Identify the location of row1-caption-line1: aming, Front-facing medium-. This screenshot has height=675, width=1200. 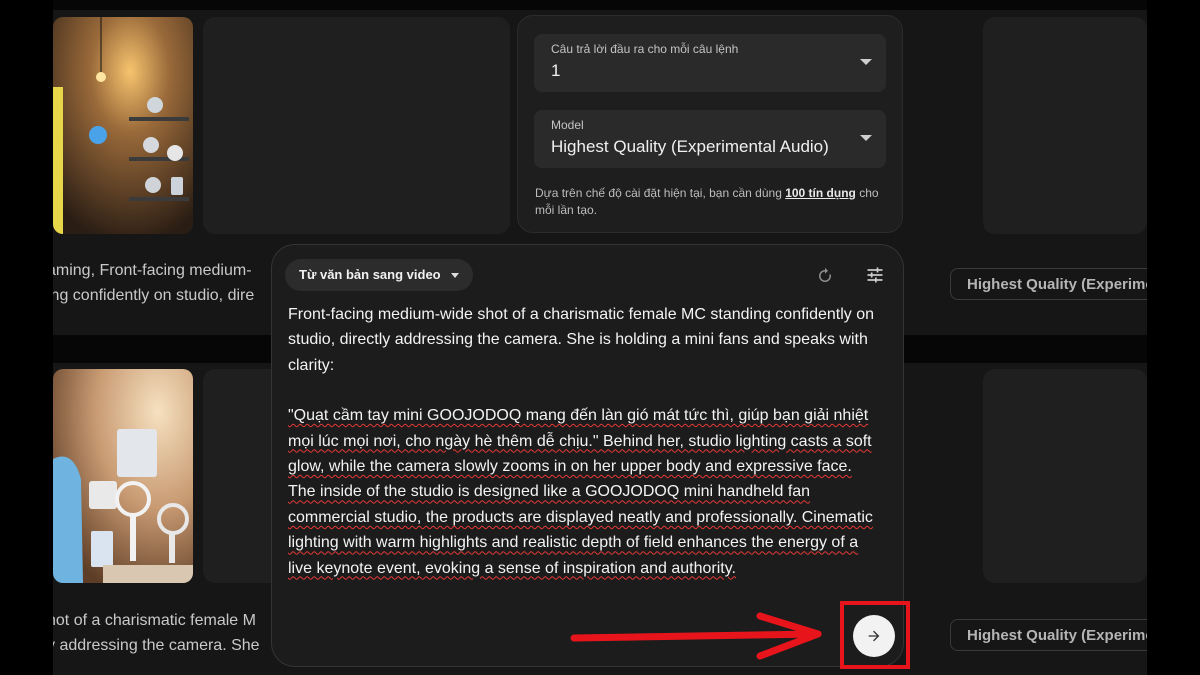
(152, 270).